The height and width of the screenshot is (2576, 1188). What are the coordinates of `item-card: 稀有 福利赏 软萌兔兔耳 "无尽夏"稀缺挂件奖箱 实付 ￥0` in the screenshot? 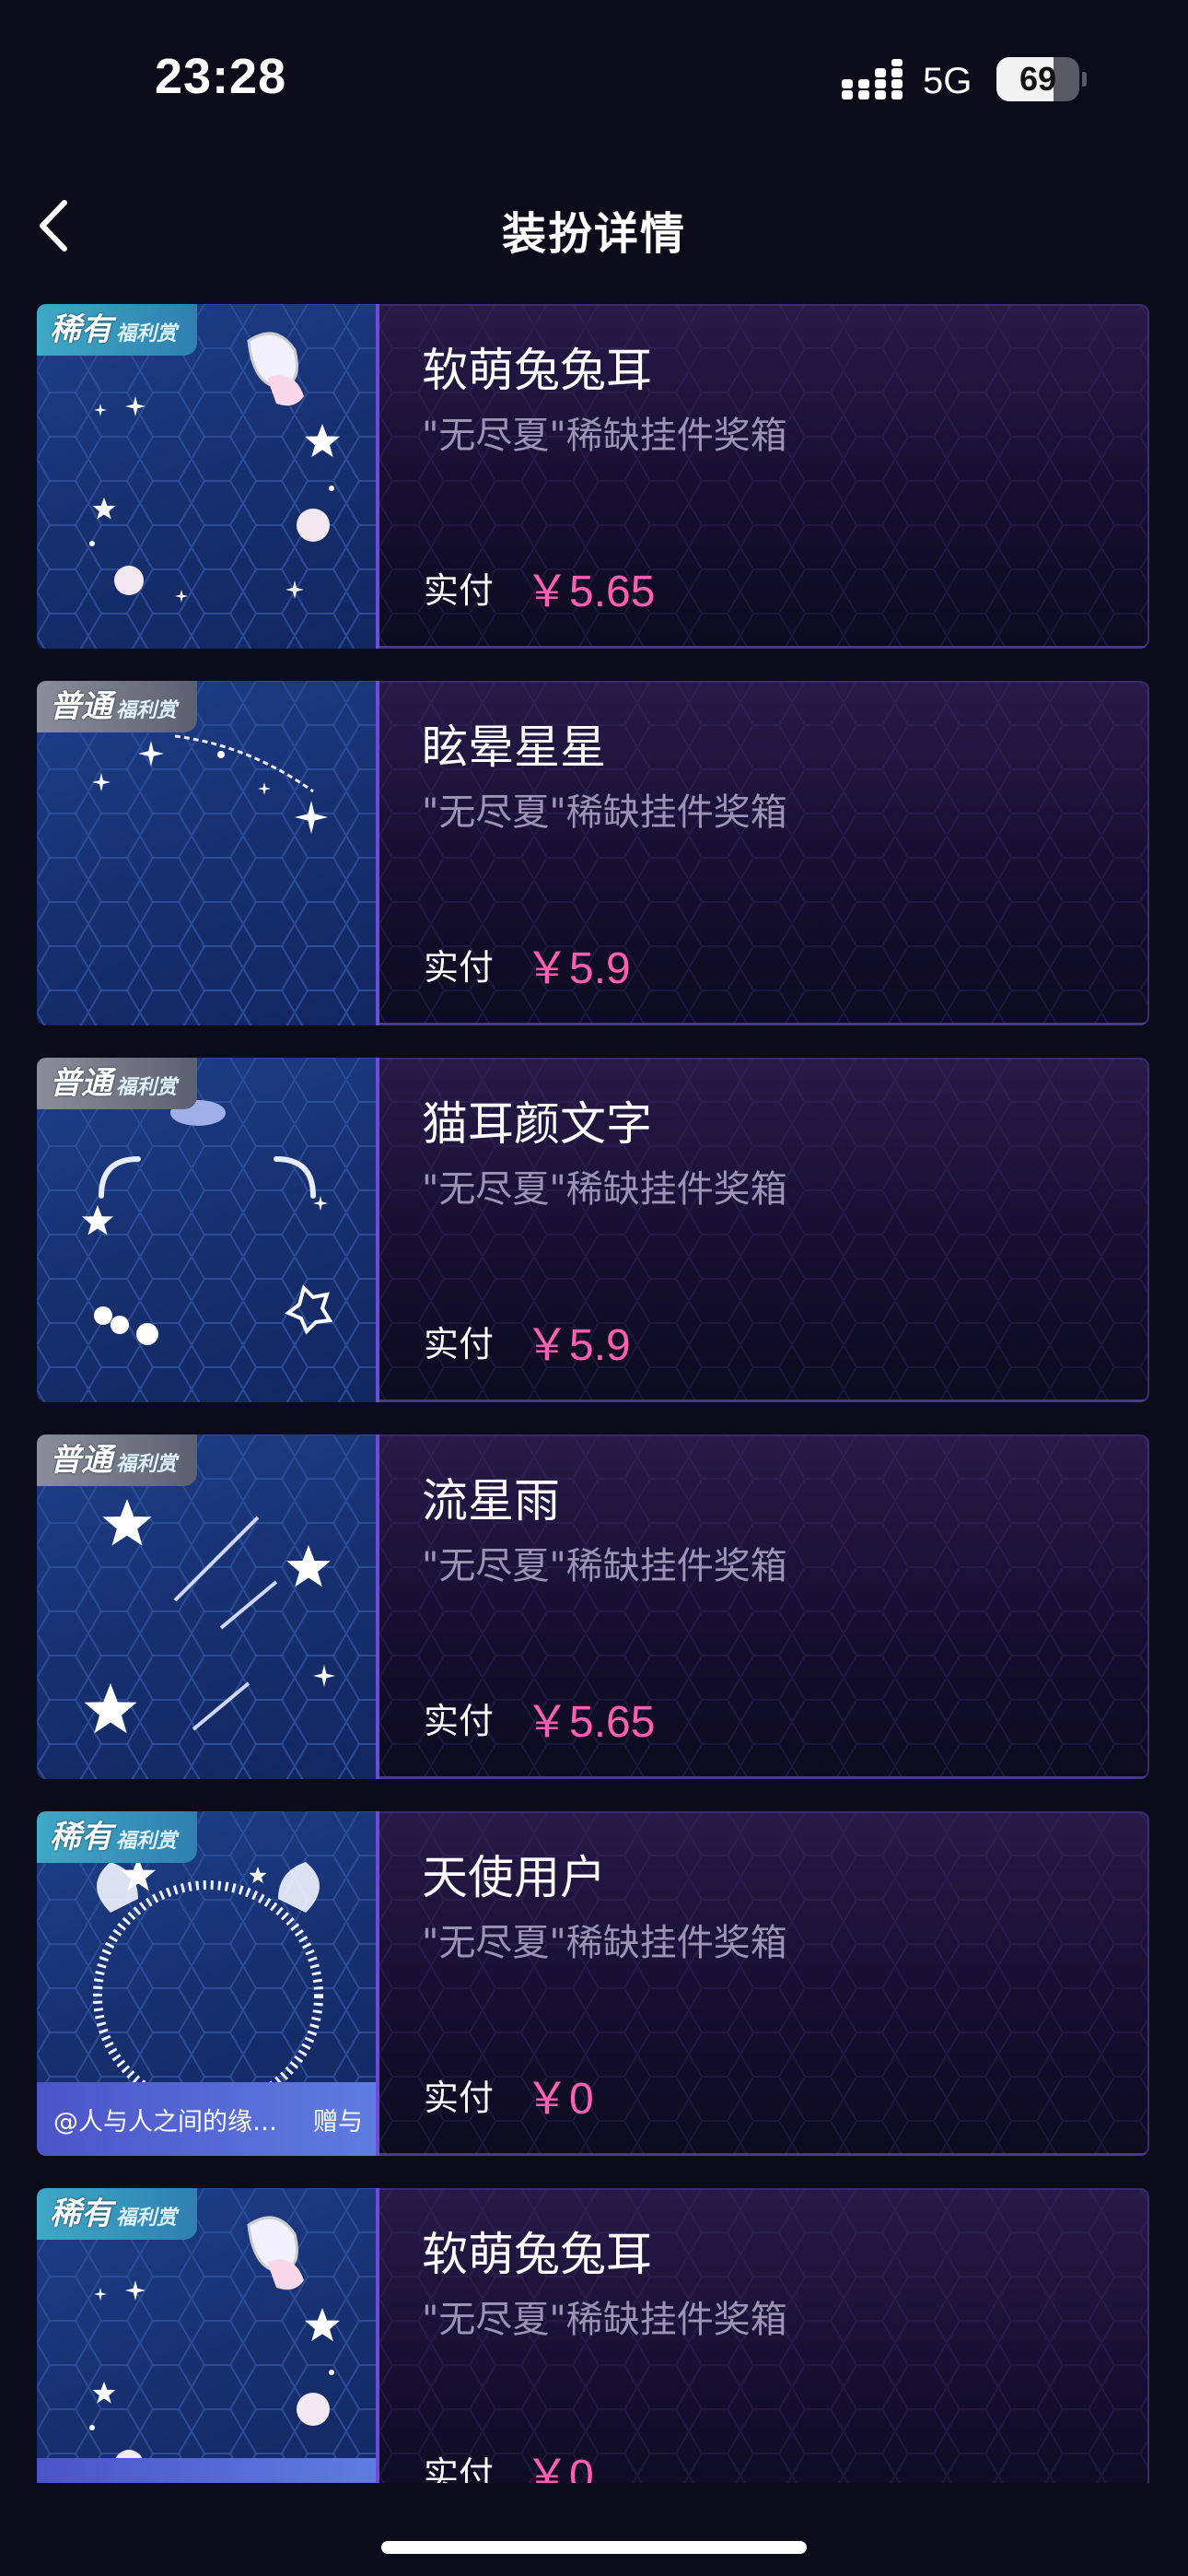 It's located at (593, 2335).